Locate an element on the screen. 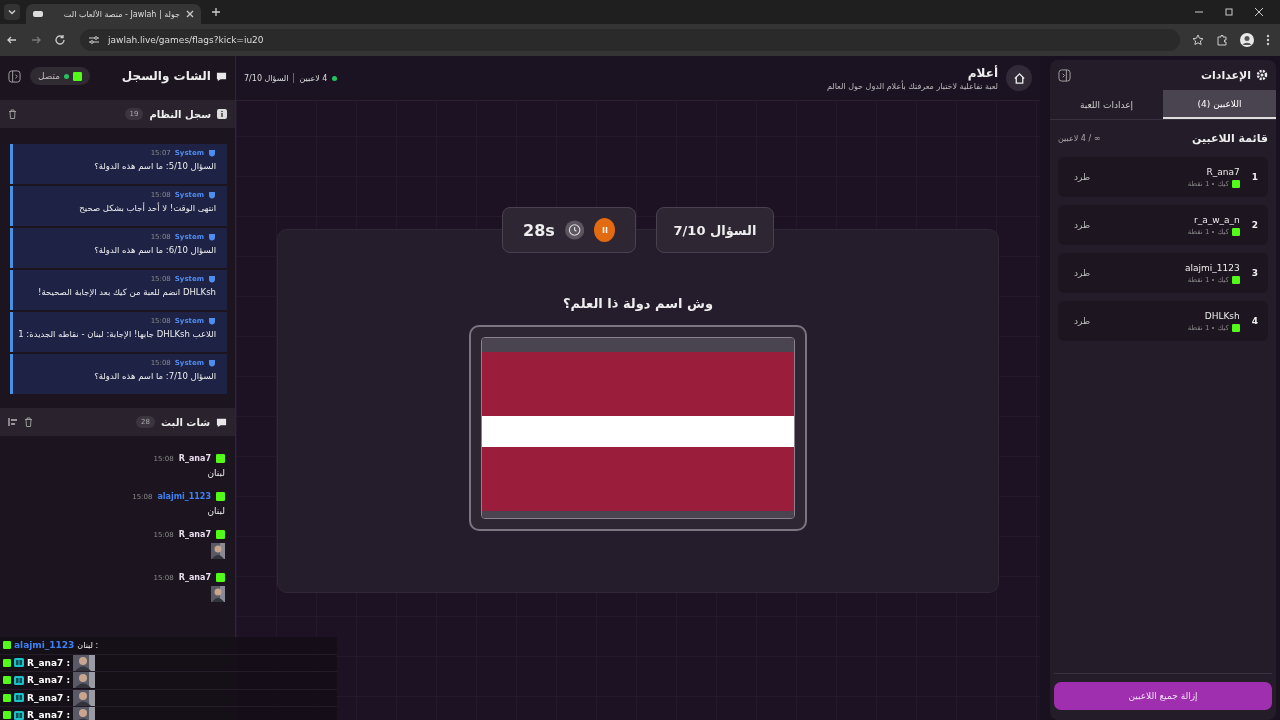 Image resolution: width=1280 pixels, height=720 pixels. home-button is located at coordinates (1019, 78).